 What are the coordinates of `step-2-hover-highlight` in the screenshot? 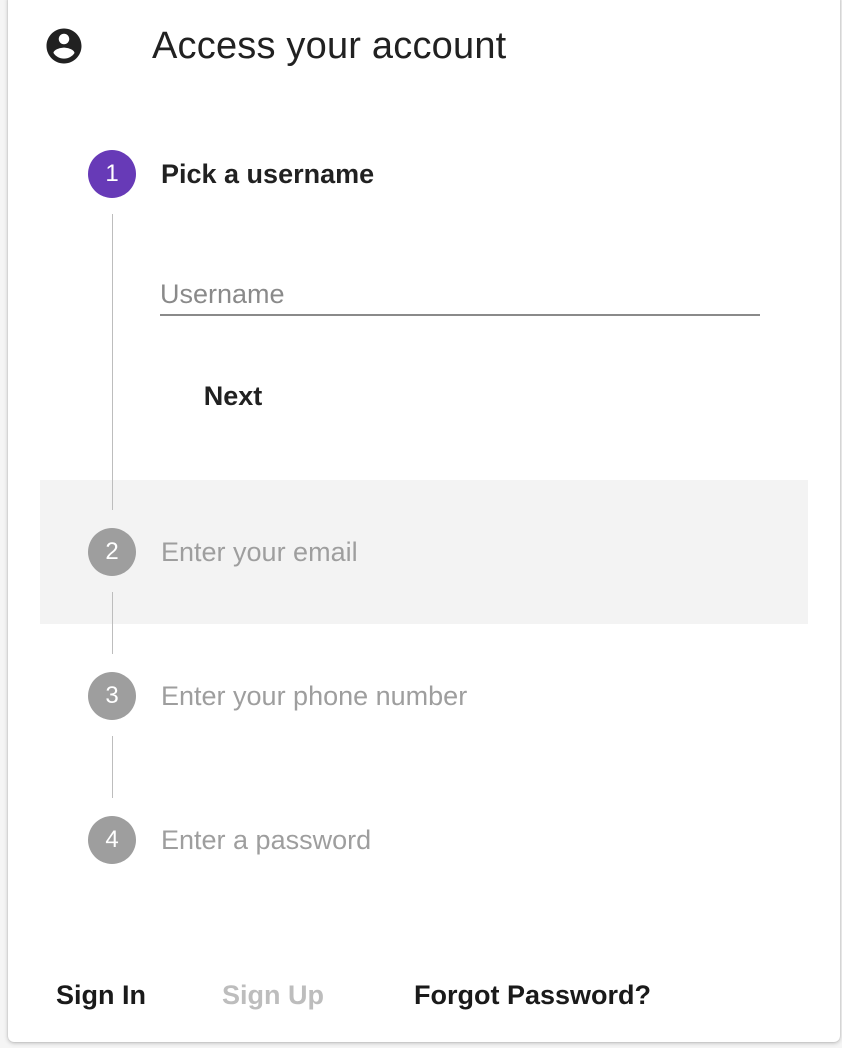 It's located at (424, 552).